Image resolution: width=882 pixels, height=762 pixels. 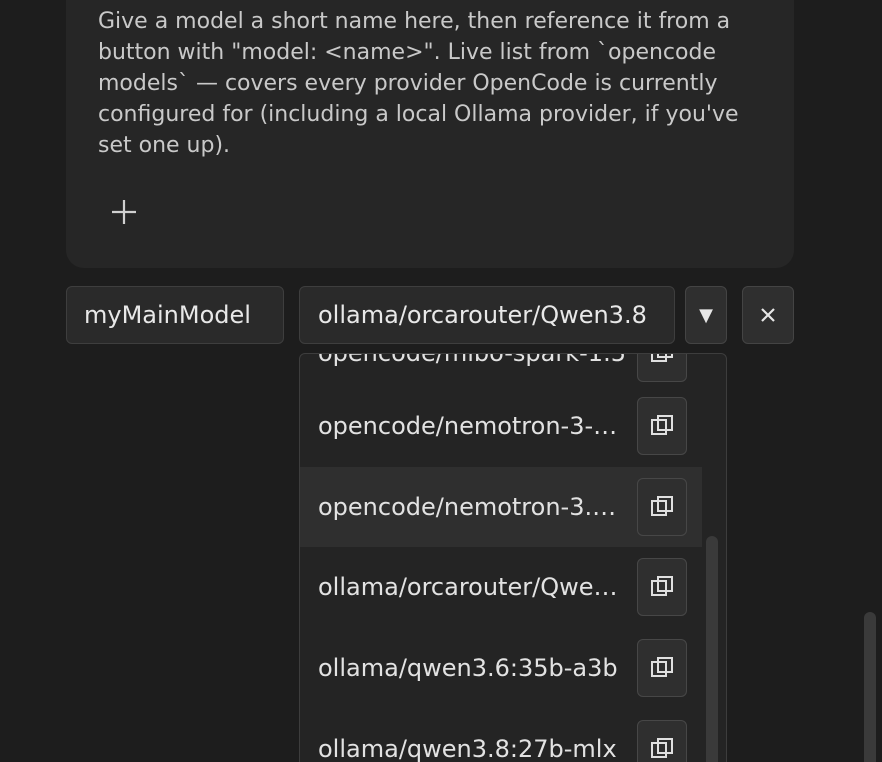 I want to click on list-item: ollama/qwen3.8:27b-mlx, so click(x=501, y=735).